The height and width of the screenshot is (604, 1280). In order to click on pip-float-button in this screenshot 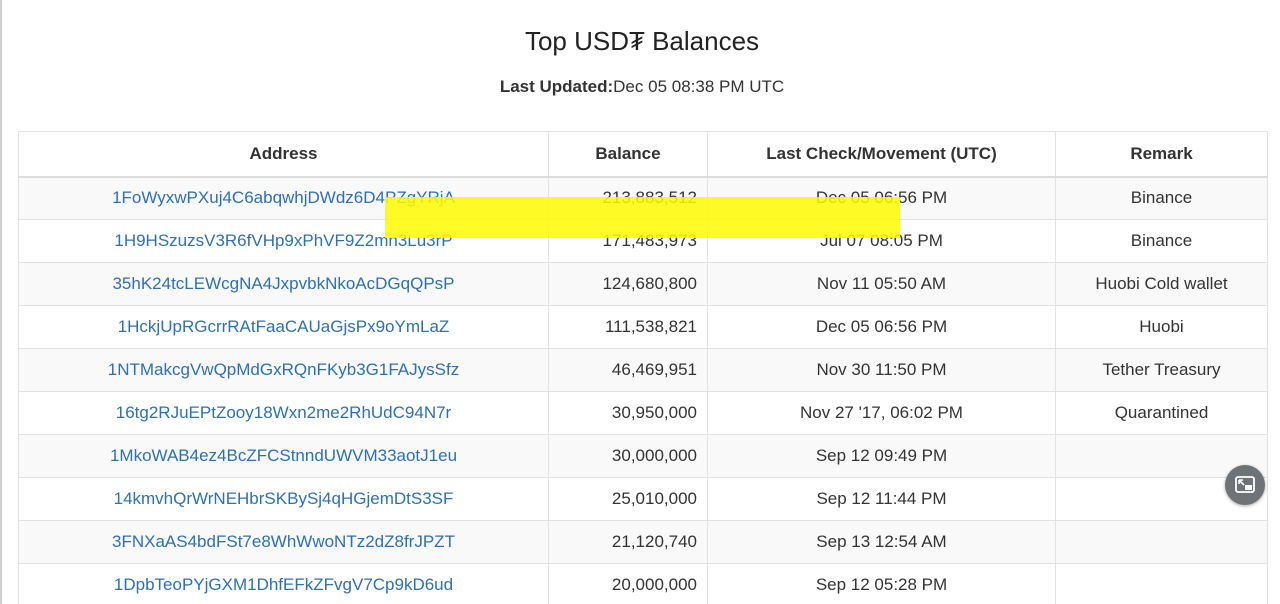, I will do `click(1245, 485)`.